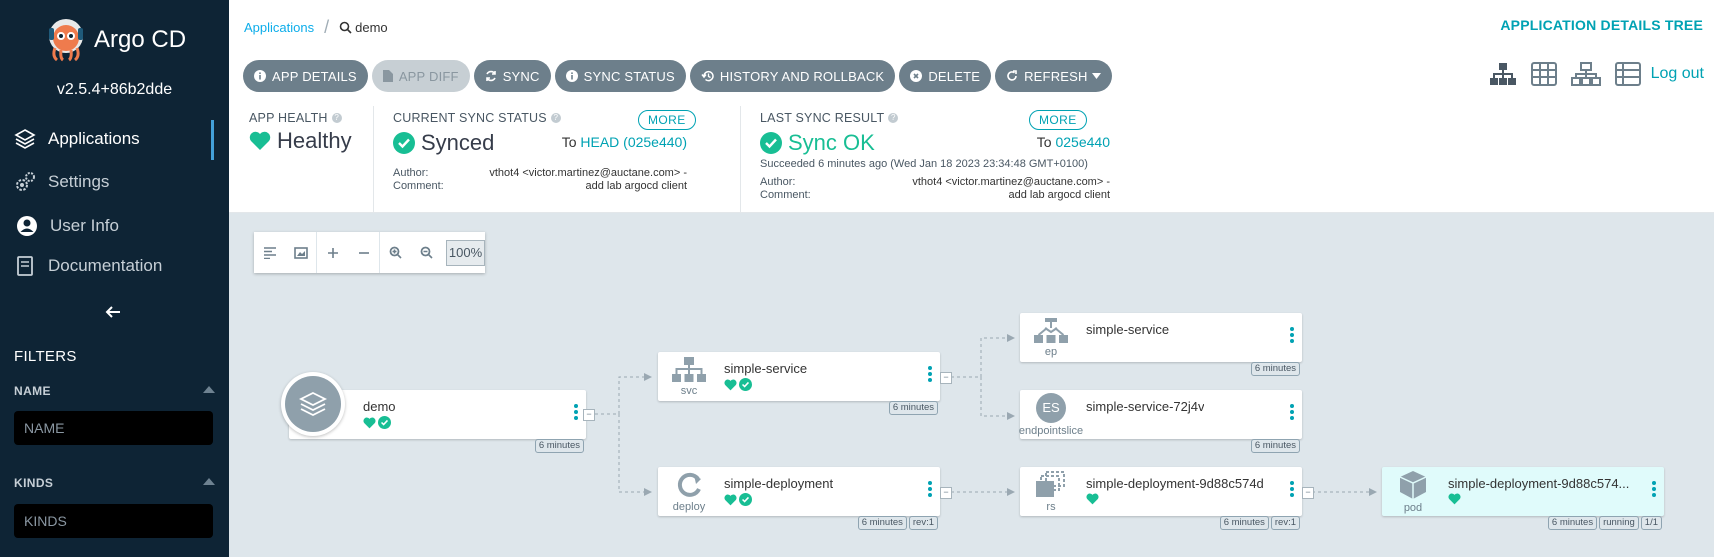 The height and width of the screenshot is (557, 1714). What do you see at coordinates (105, 265) in the screenshot?
I see `sidebar-item-label: Documentation` at bounding box center [105, 265].